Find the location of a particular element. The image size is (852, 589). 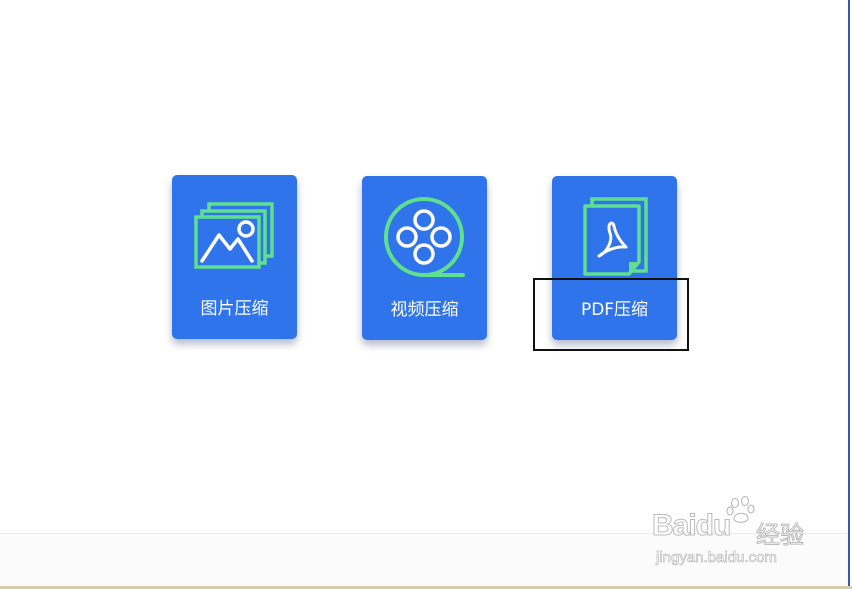

image-compress-button: 图片压缩 is located at coordinates (234, 257).